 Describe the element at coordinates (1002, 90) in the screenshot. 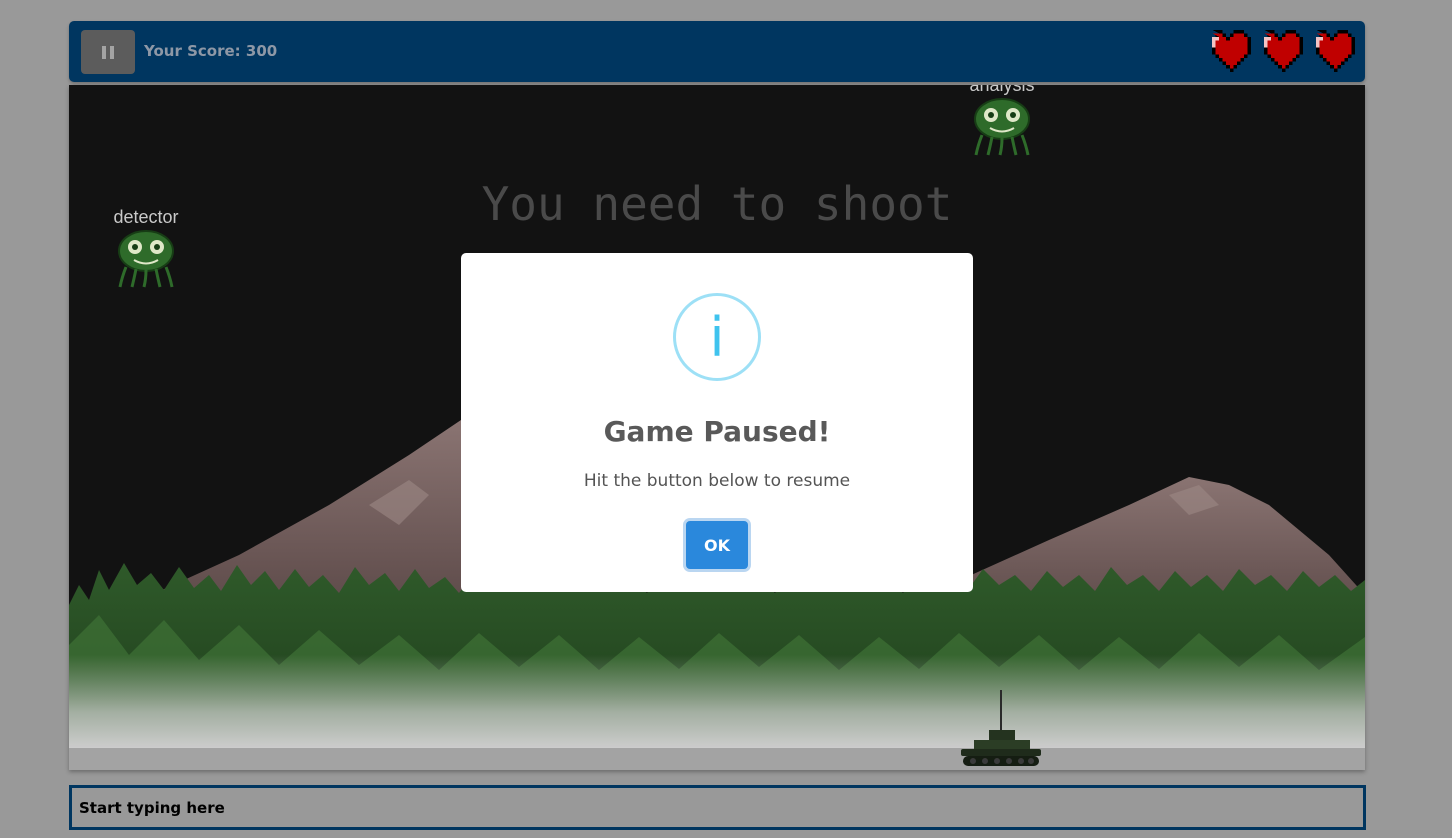

I see `enemy-word: analysis` at that location.